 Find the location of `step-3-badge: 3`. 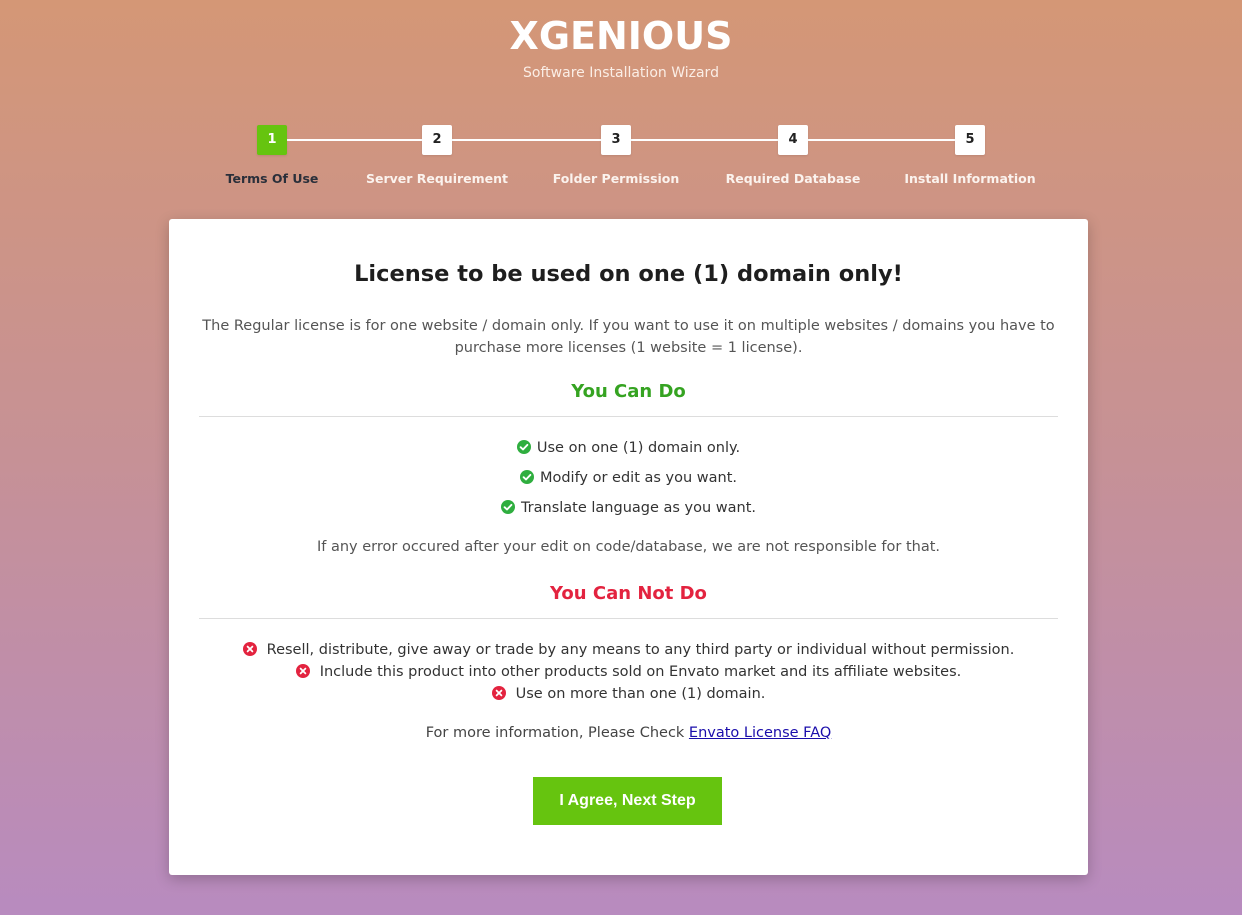

step-3-badge: 3 is located at coordinates (616, 140).